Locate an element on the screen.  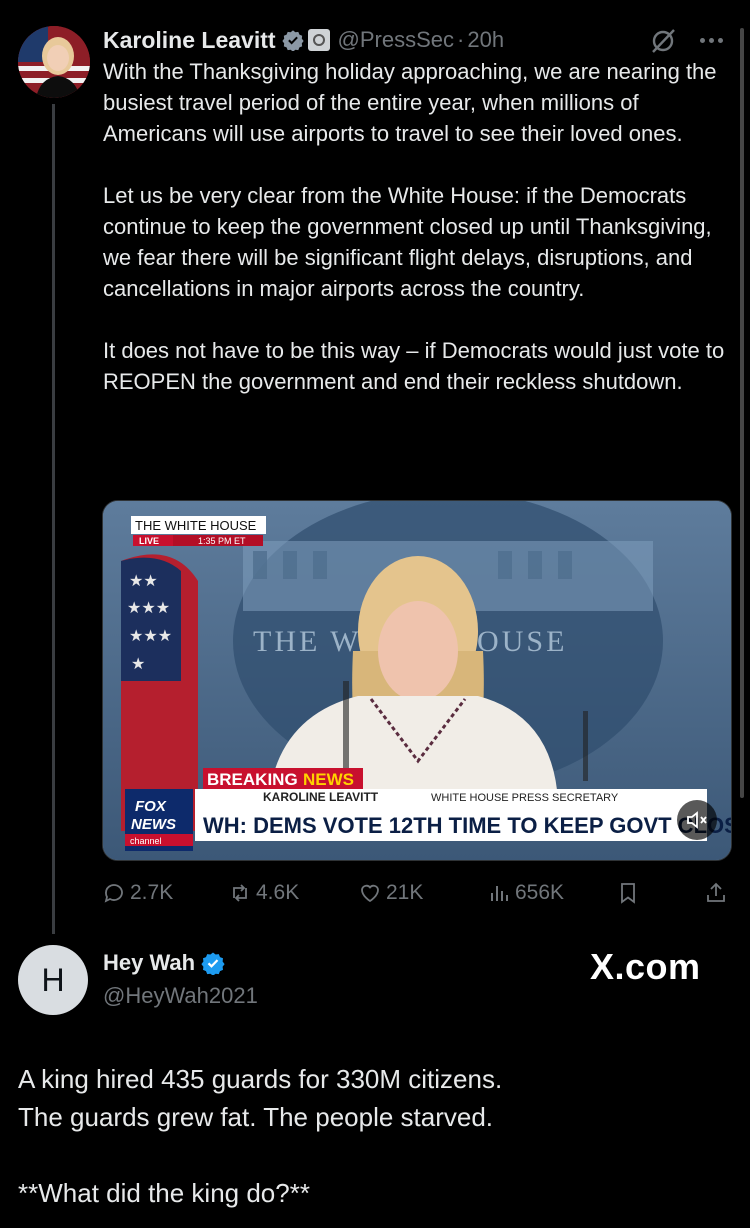
like-icon is located at coordinates (370, 893).